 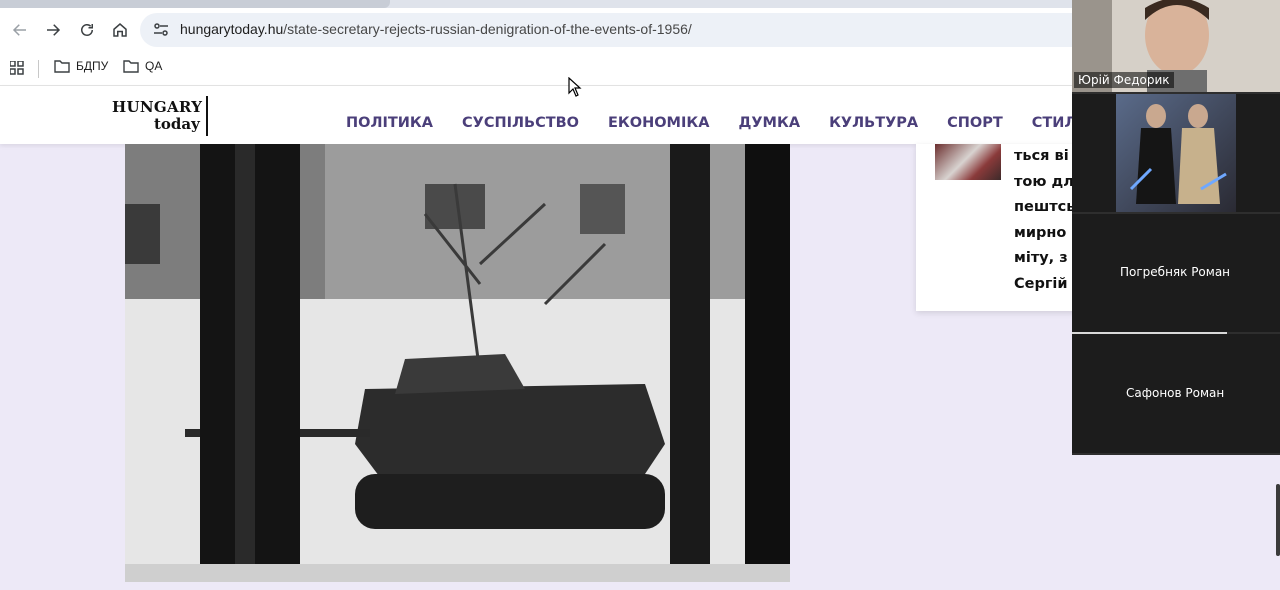 What do you see at coordinates (658, 123) in the screenshot?
I see `menu-item-economy: ЕКОНОМІКА` at bounding box center [658, 123].